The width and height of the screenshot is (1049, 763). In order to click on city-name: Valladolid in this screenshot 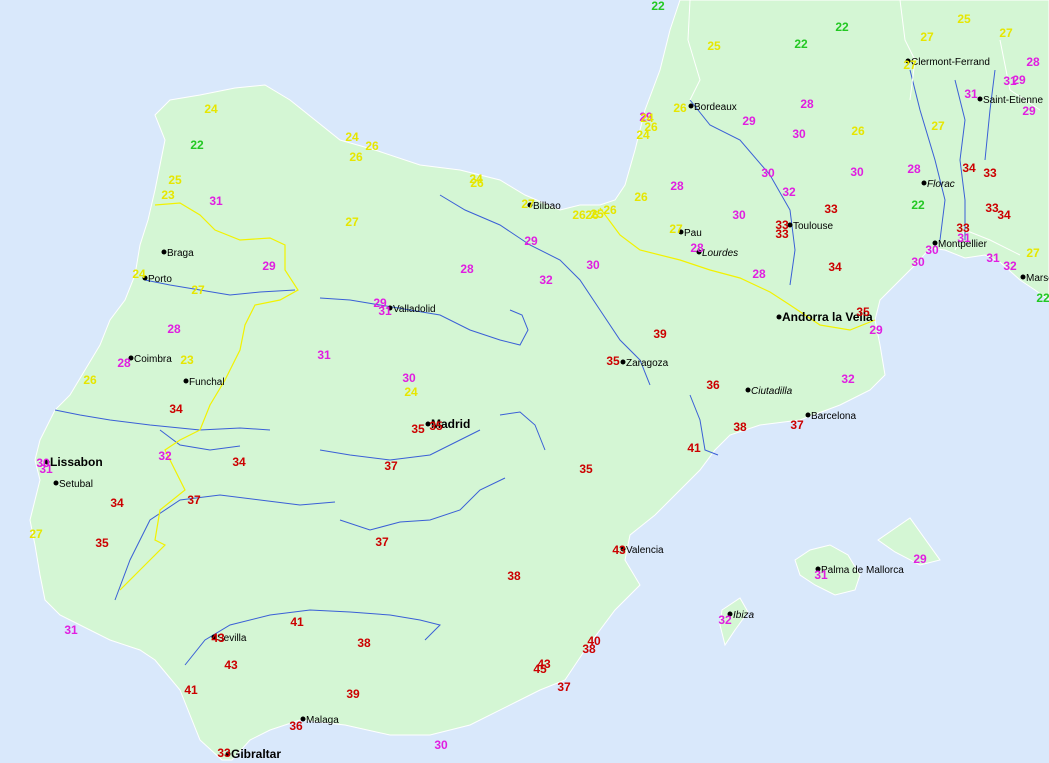, I will do `click(414, 309)`.